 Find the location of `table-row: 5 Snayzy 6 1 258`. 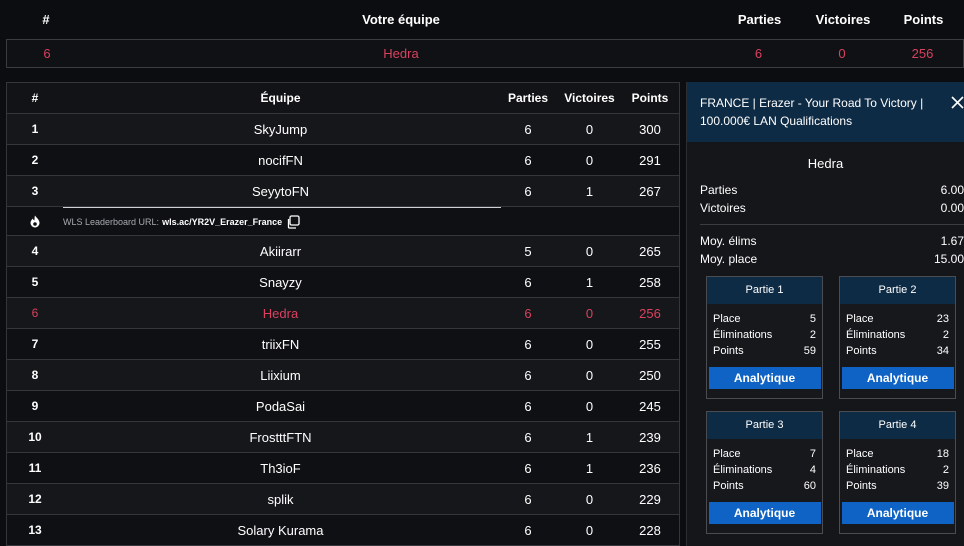

table-row: 5 Snayzy 6 1 258 is located at coordinates (343, 282).